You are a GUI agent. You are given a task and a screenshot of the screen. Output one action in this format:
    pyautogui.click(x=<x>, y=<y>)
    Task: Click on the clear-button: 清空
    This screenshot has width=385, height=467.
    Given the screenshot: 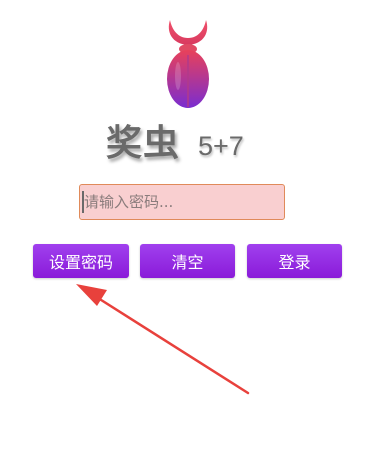 What is the action you would take?
    pyautogui.click(x=187, y=261)
    